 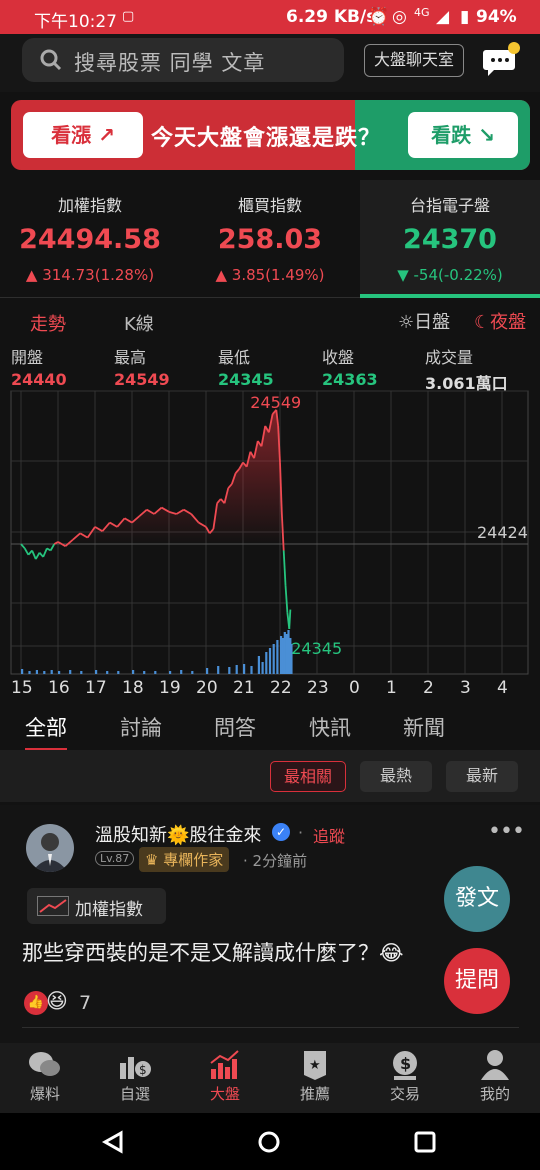 What do you see at coordinates (224, 1064) in the screenshot?
I see `market-chart-icon` at bounding box center [224, 1064].